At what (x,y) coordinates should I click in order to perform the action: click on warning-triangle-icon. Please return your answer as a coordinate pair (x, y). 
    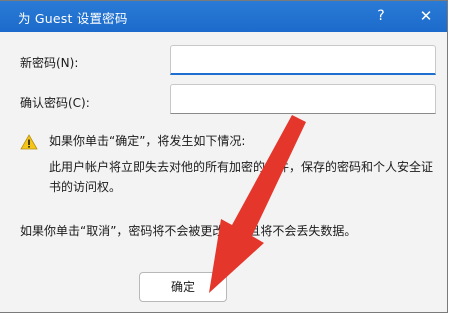
    Looking at the image, I should click on (29, 142).